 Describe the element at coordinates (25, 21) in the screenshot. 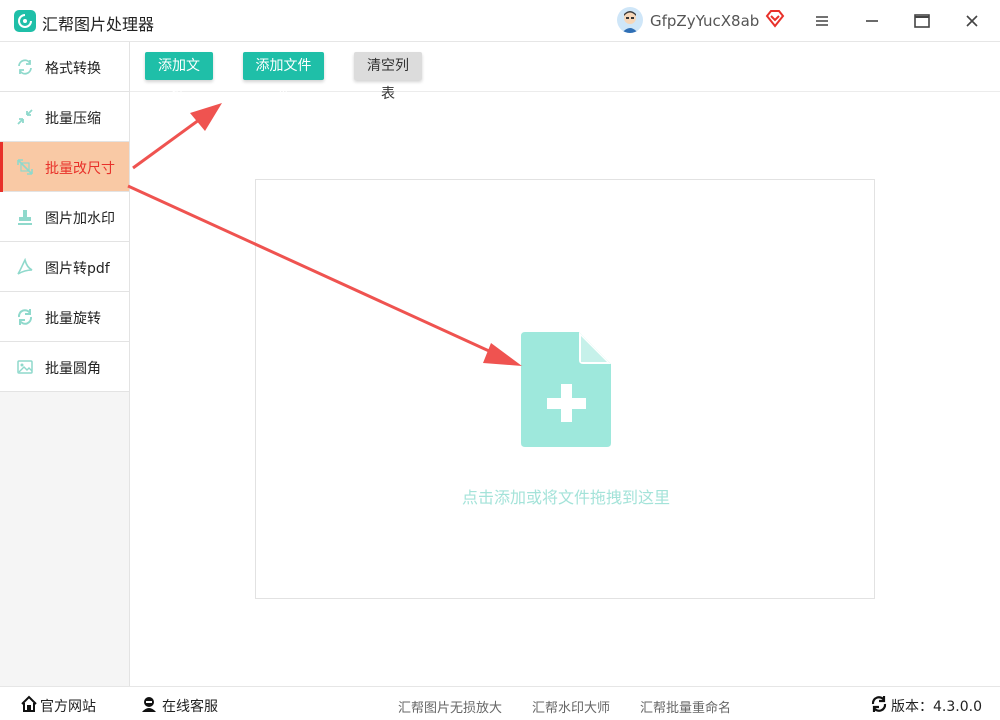

I see `app-logo-icon` at that location.